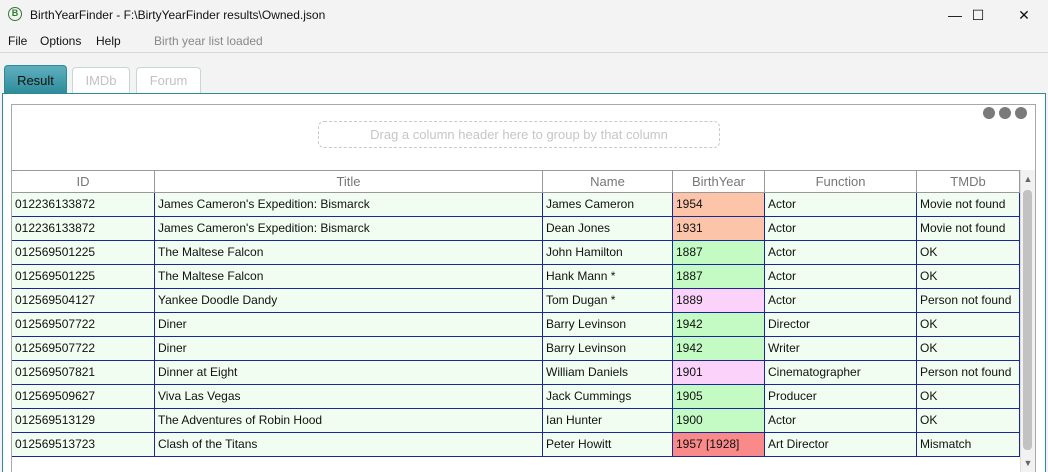 The height and width of the screenshot is (472, 1048). I want to click on birthyear-cell: 1957 [1928], so click(719, 445).